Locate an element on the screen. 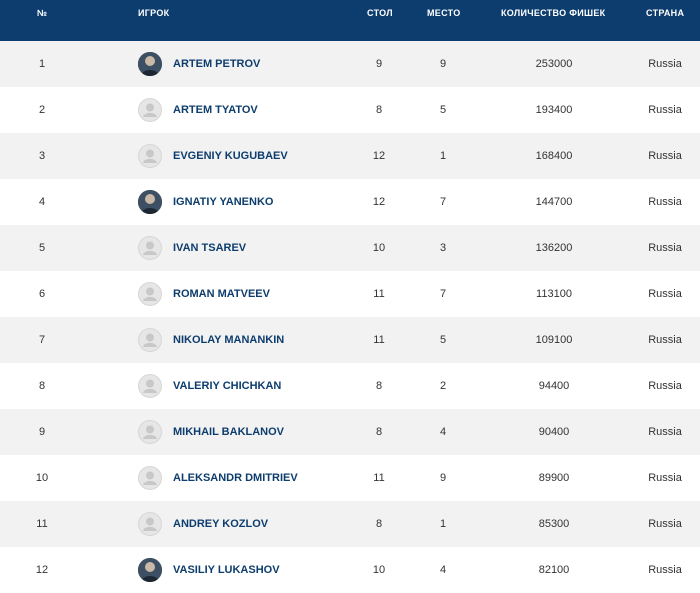  chip-count-cell: 94400 is located at coordinates (554, 386).